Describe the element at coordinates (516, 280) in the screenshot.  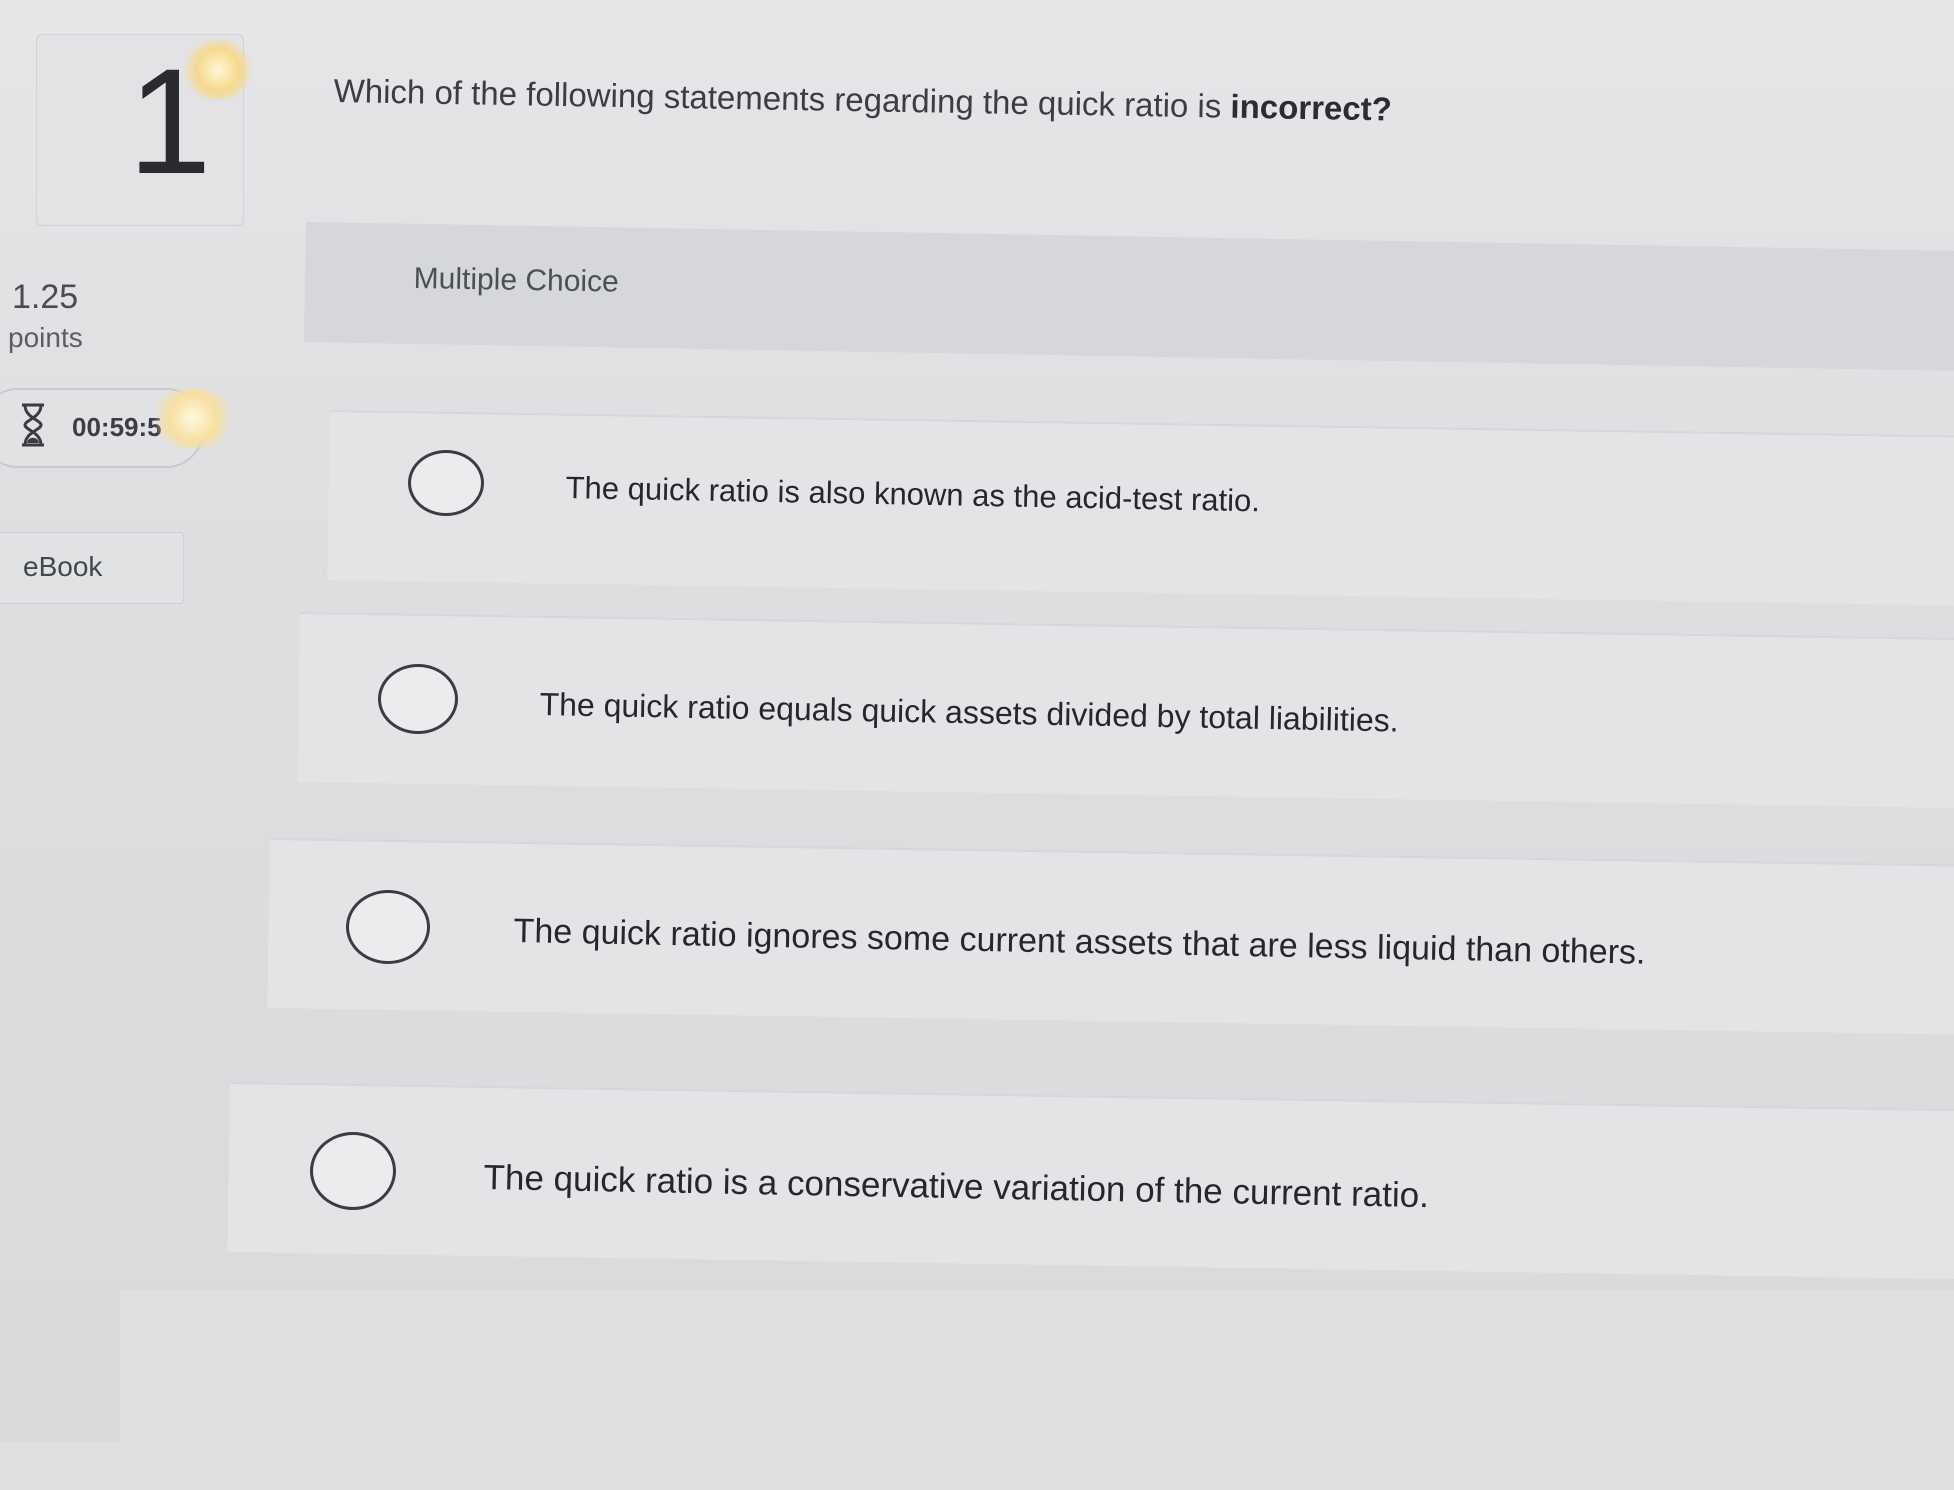
I see `question-type-label: Multiple Choice` at that location.